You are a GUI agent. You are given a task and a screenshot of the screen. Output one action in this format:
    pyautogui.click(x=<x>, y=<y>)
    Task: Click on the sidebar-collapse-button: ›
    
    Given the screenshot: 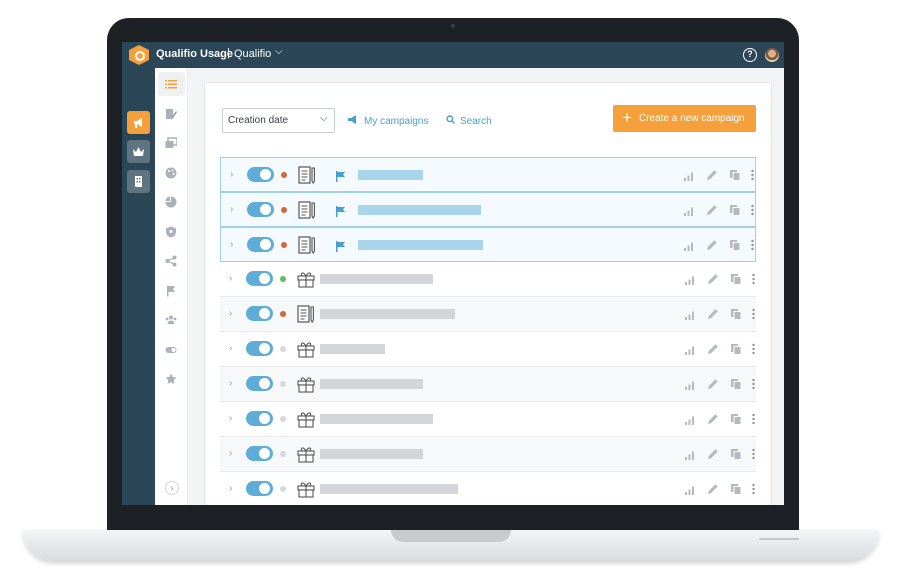 What is the action you would take?
    pyautogui.click(x=172, y=488)
    